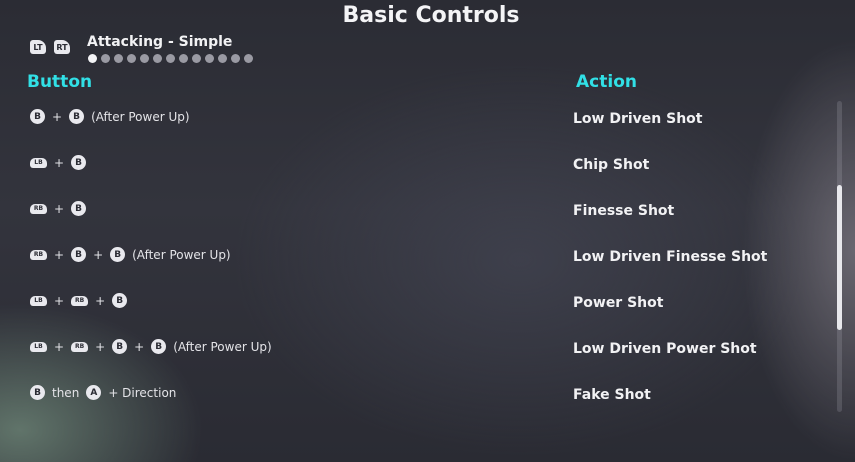 Image resolution: width=855 pixels, height=462 pixels. I want to click on combo-note: then, so click(66, 392).